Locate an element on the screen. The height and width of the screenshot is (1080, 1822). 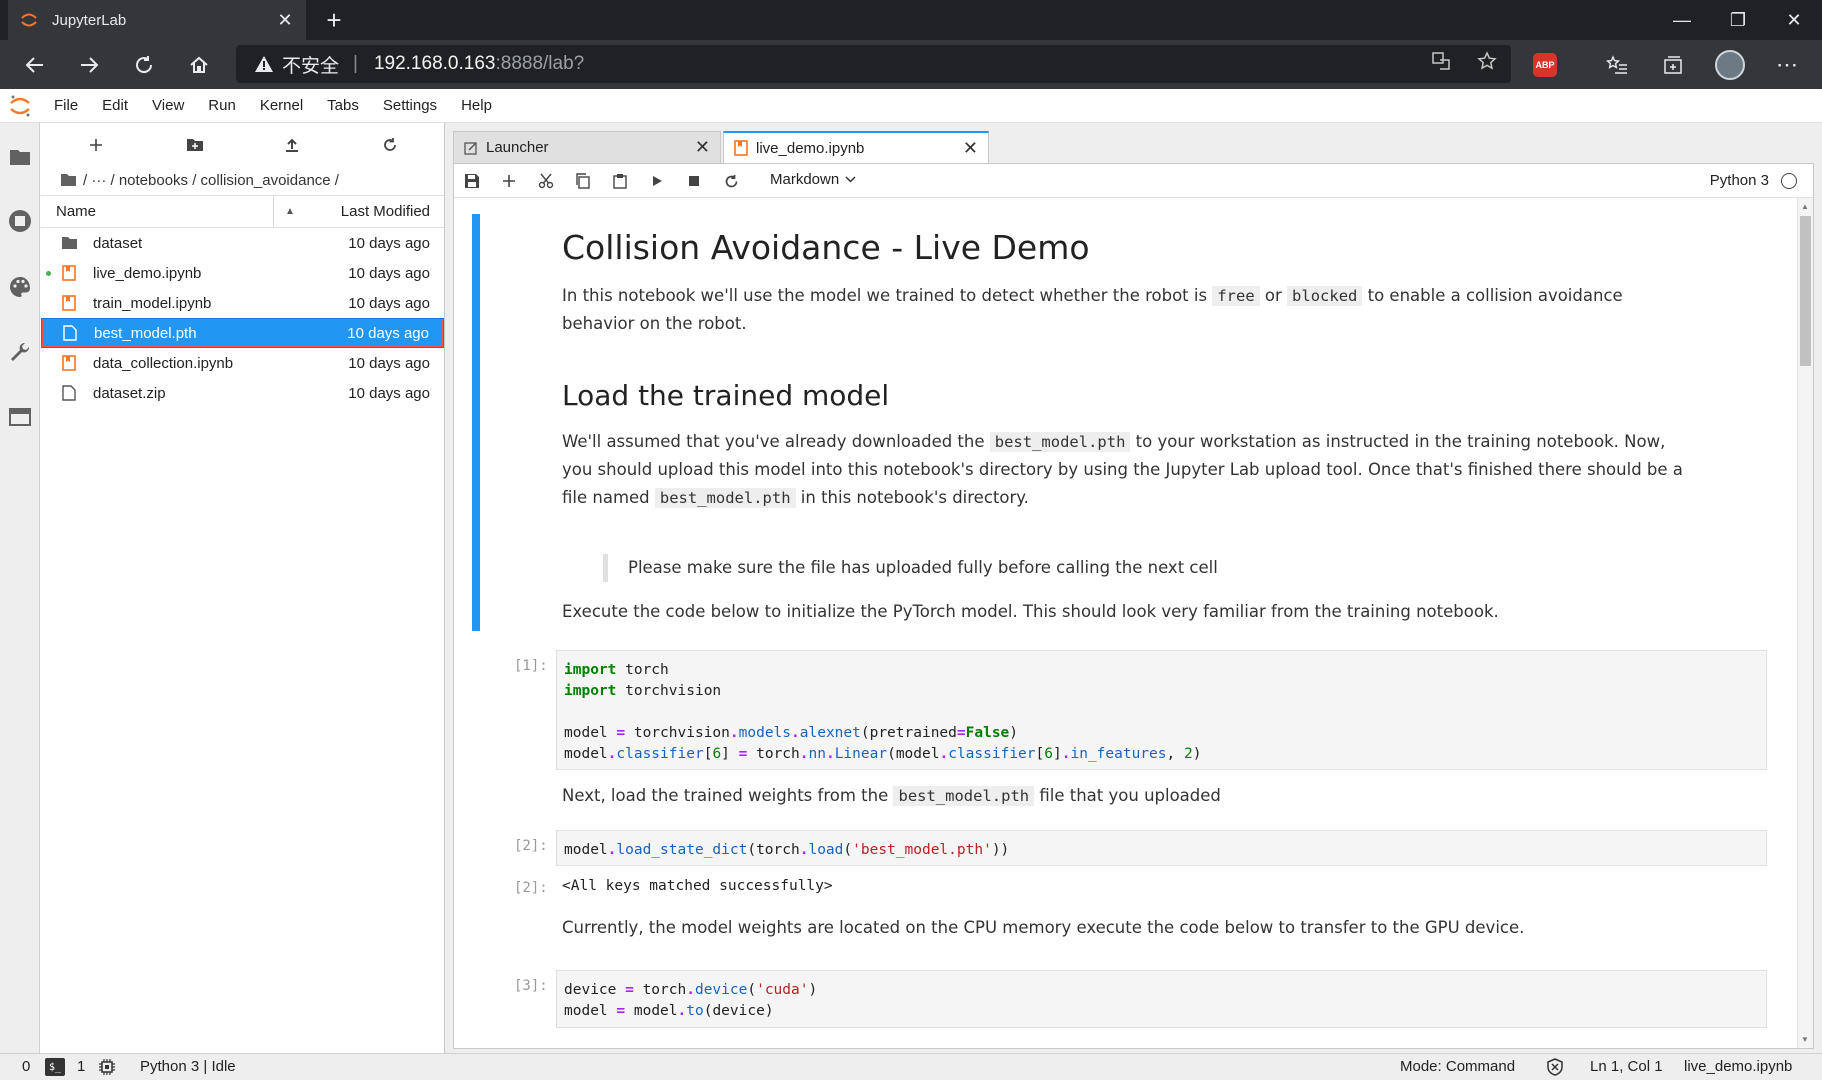
warning-icon is located at coordinates (264, 64).